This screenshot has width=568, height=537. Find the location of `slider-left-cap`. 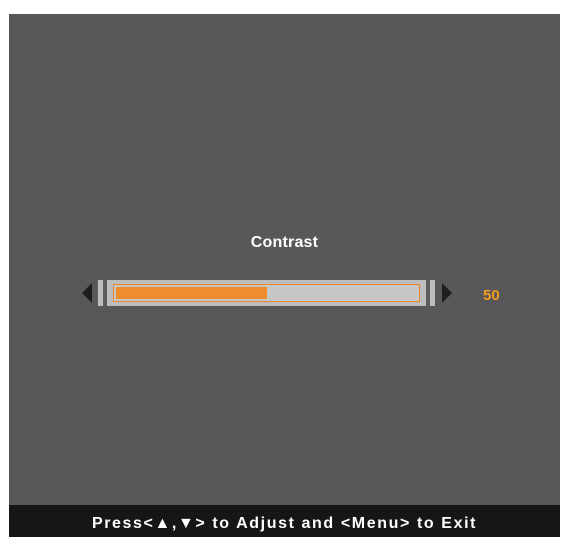

slider-left-cap is located at coordinates (105, 293).